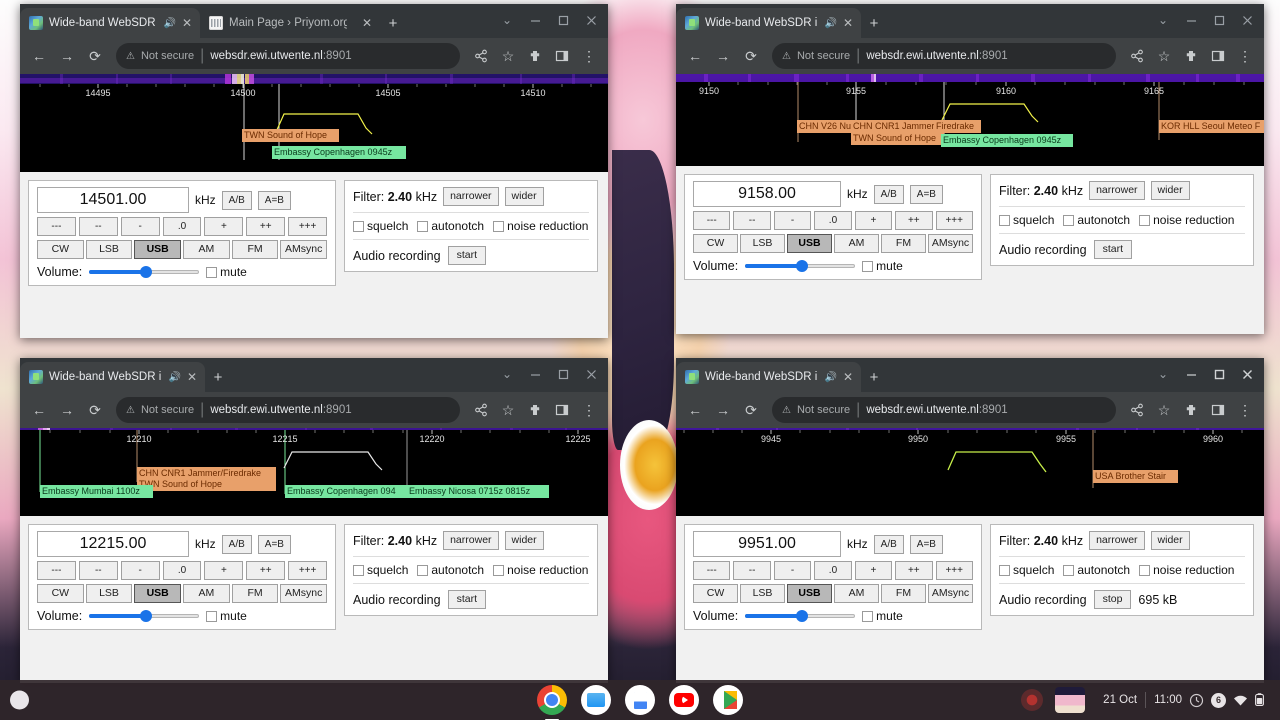  Describe the element at coordinates (1032, 700) in the screenshot. I see `screen-record-icon` at that location.